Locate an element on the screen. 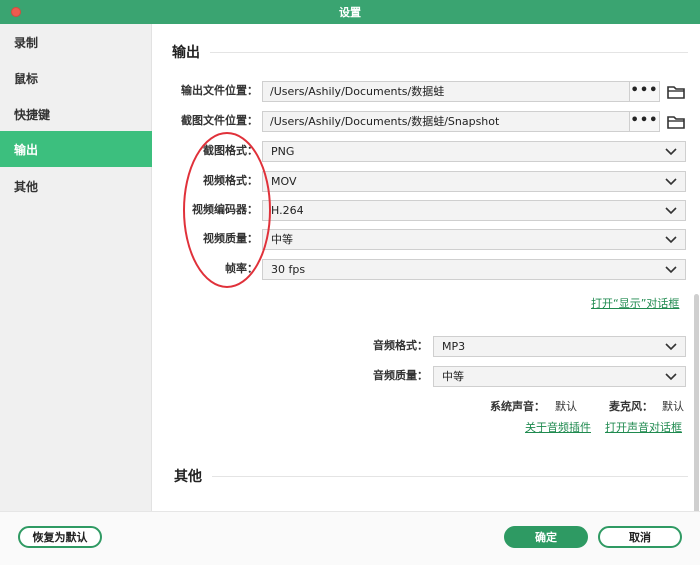  output-folder-icon is located at coordinates (676, 92).